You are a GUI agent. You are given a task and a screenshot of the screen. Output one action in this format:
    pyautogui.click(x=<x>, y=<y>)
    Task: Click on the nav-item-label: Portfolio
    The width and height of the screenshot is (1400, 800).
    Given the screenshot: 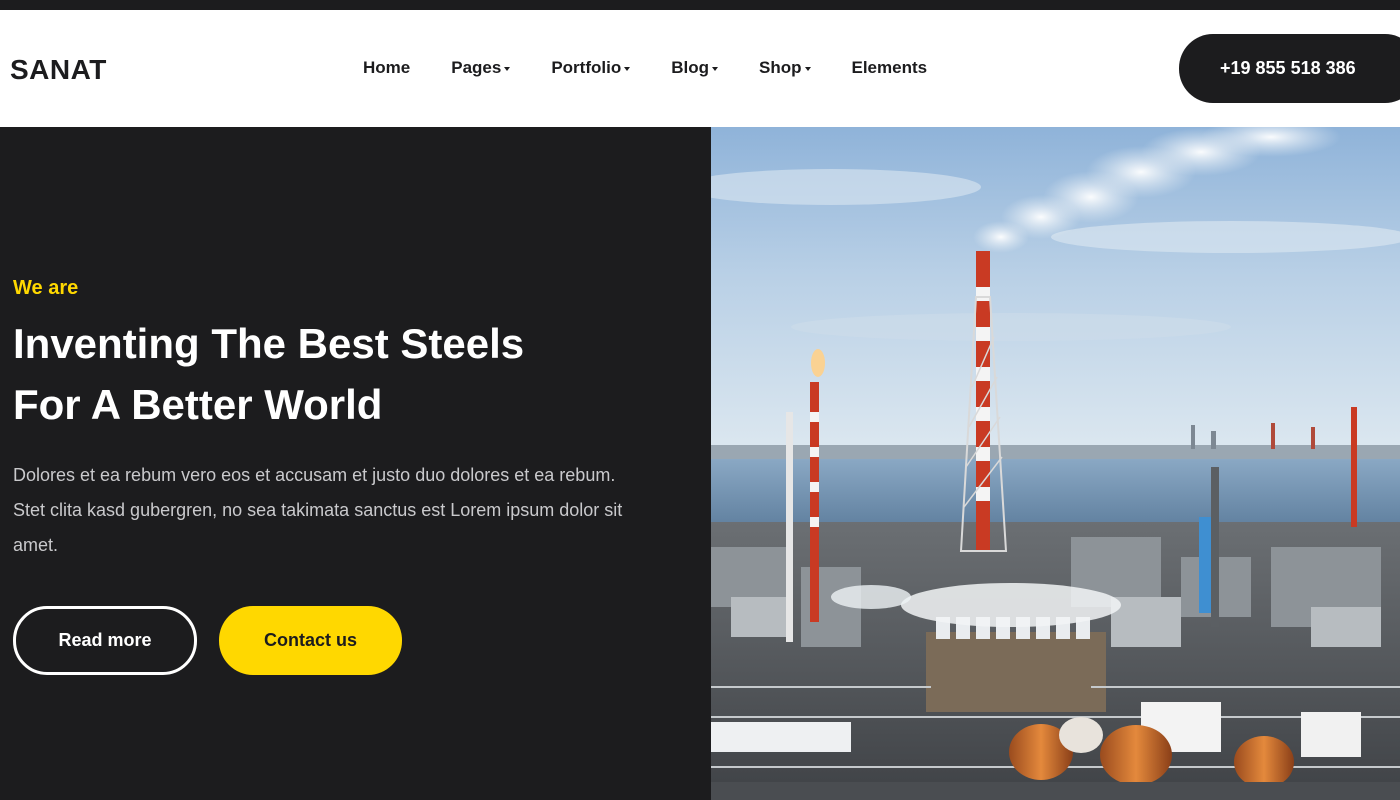 What is the action you would take?
    pyautogui.click(x=586, y=67)
    